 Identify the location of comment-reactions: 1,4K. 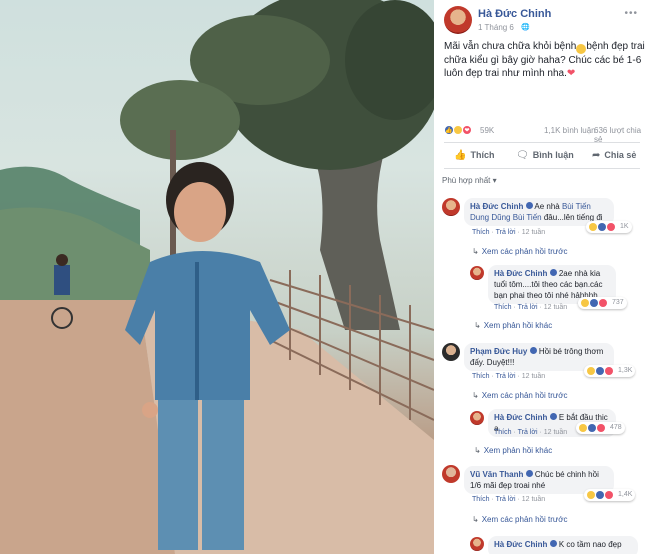
(610, 495).